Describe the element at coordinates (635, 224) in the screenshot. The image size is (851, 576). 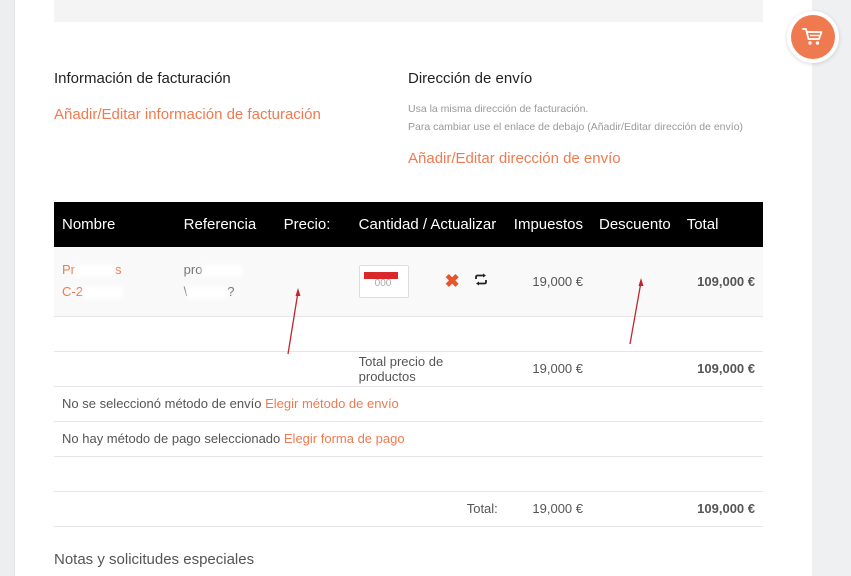
I see `header-discount: Descuento` at that location.